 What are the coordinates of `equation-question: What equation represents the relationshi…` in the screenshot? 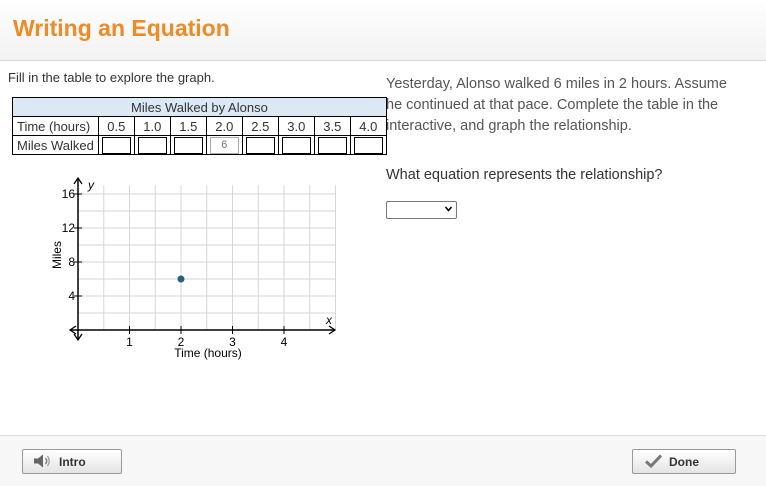 It's located at (524, 175).